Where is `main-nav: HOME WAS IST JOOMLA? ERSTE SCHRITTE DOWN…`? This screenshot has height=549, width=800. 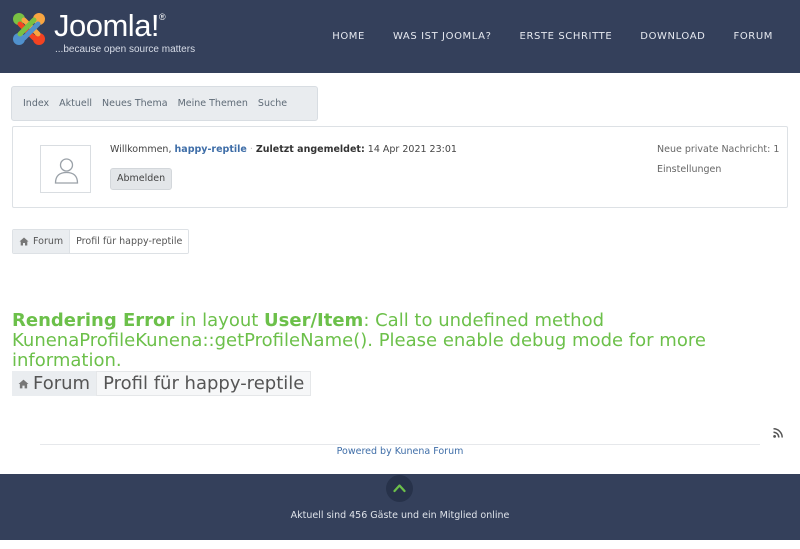
main-nav: HOME WAS IST JOOMLA? ERSTE SCHRITTE DOWN… is located at coordinates (538, 36).